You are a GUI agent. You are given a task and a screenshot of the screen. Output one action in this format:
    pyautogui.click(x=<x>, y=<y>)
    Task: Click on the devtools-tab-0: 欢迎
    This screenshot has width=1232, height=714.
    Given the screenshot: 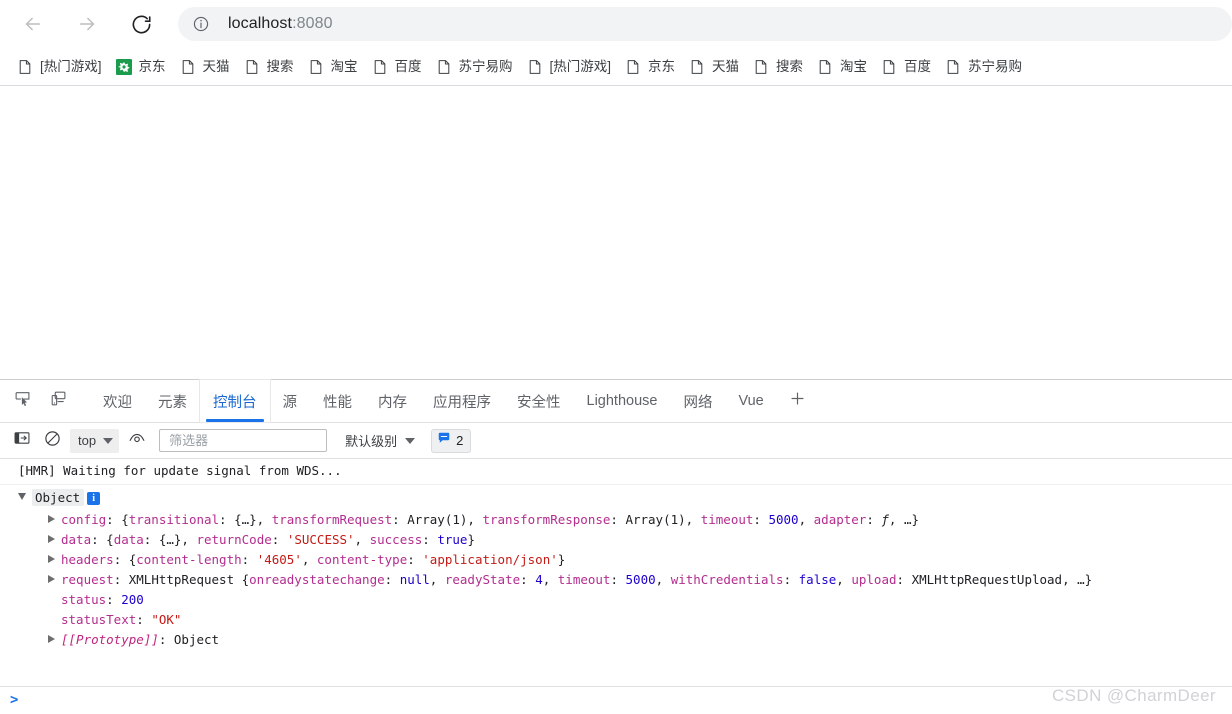 What is the action you would take?
    pyautogui.click(x=117, y=401)
    